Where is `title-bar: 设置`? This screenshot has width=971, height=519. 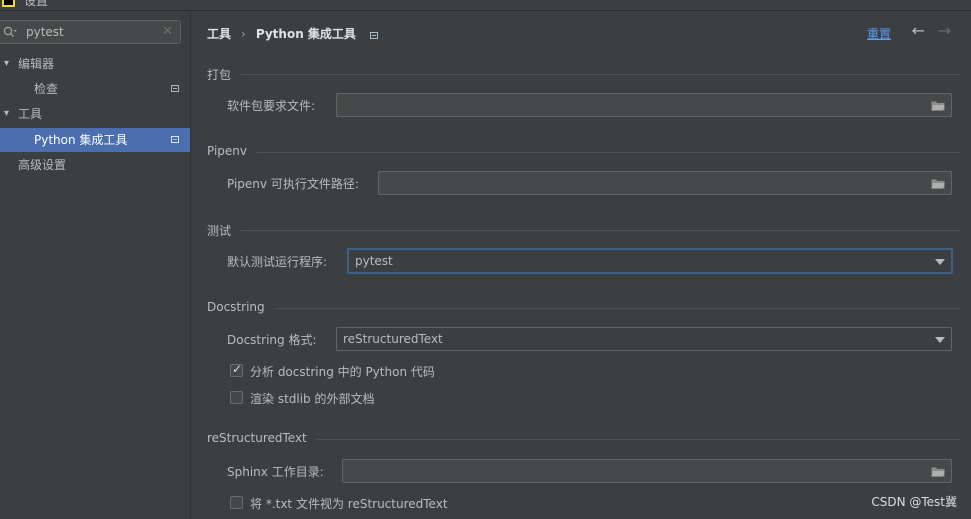 title-bar: 设置 is located at coordinates (485, 5).